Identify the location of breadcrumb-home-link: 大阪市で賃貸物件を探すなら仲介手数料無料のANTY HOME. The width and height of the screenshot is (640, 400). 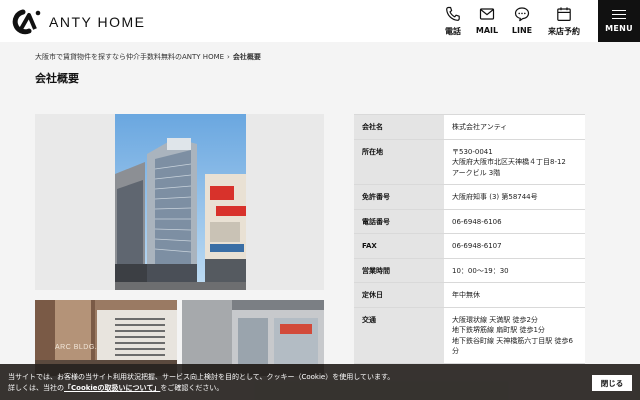
(129, 57).